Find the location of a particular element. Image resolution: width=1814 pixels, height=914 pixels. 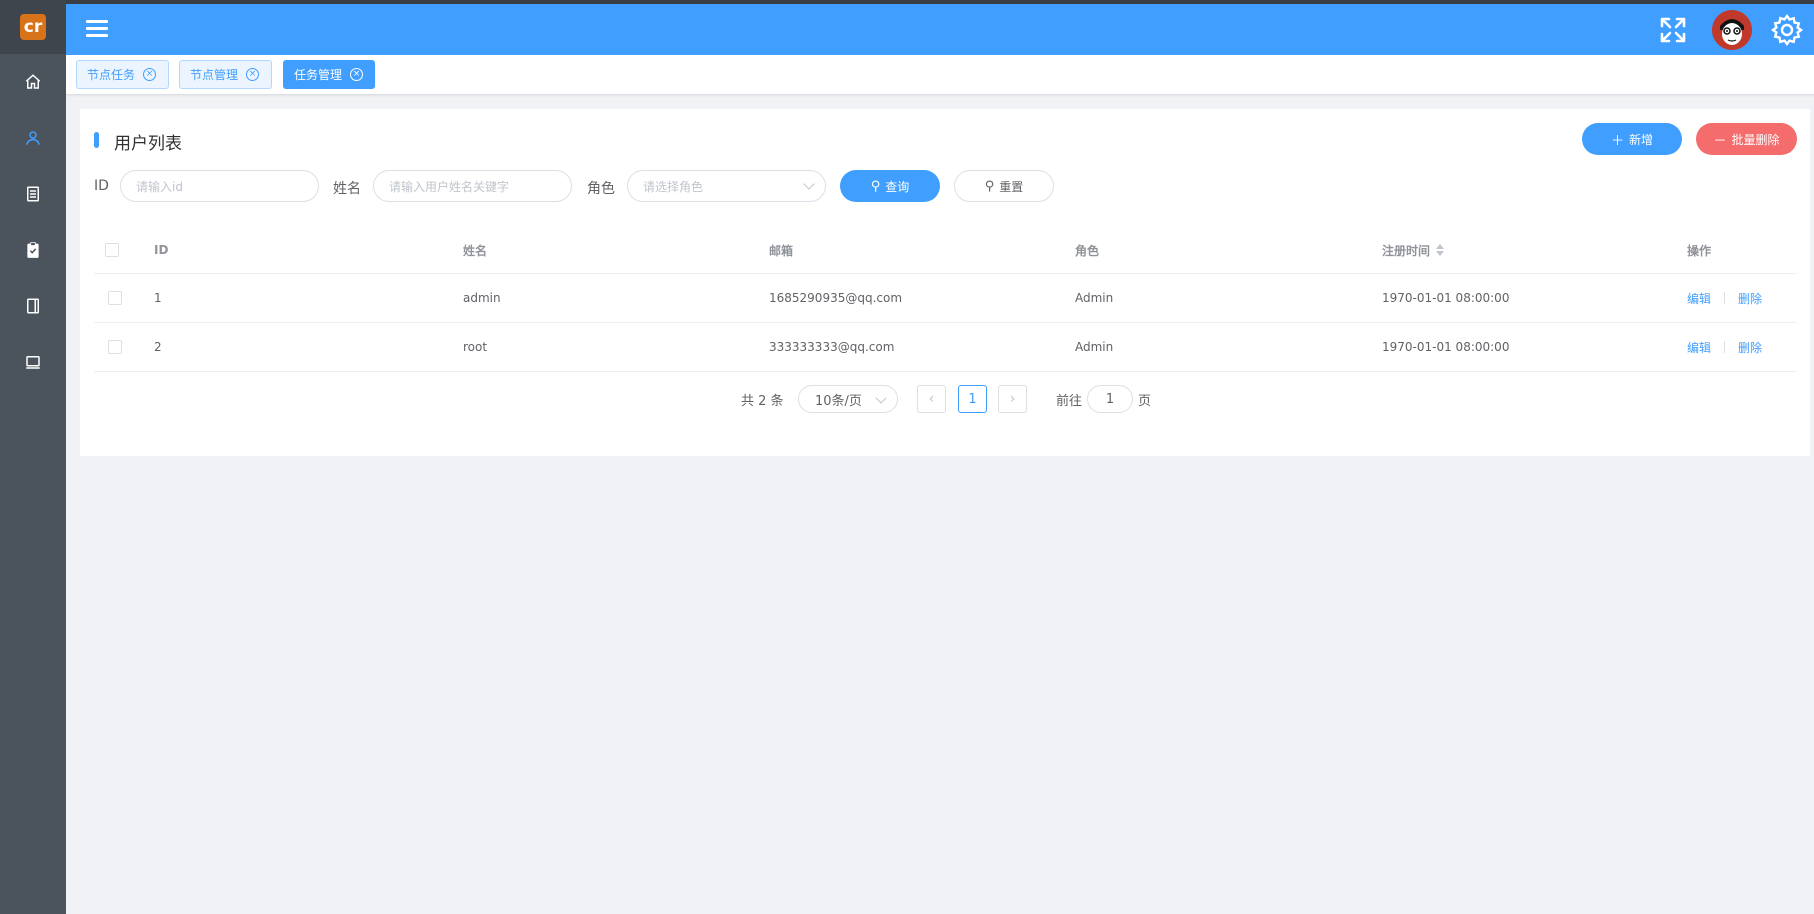

tag-label: 节点管理 is located at coordinates (214, 75).